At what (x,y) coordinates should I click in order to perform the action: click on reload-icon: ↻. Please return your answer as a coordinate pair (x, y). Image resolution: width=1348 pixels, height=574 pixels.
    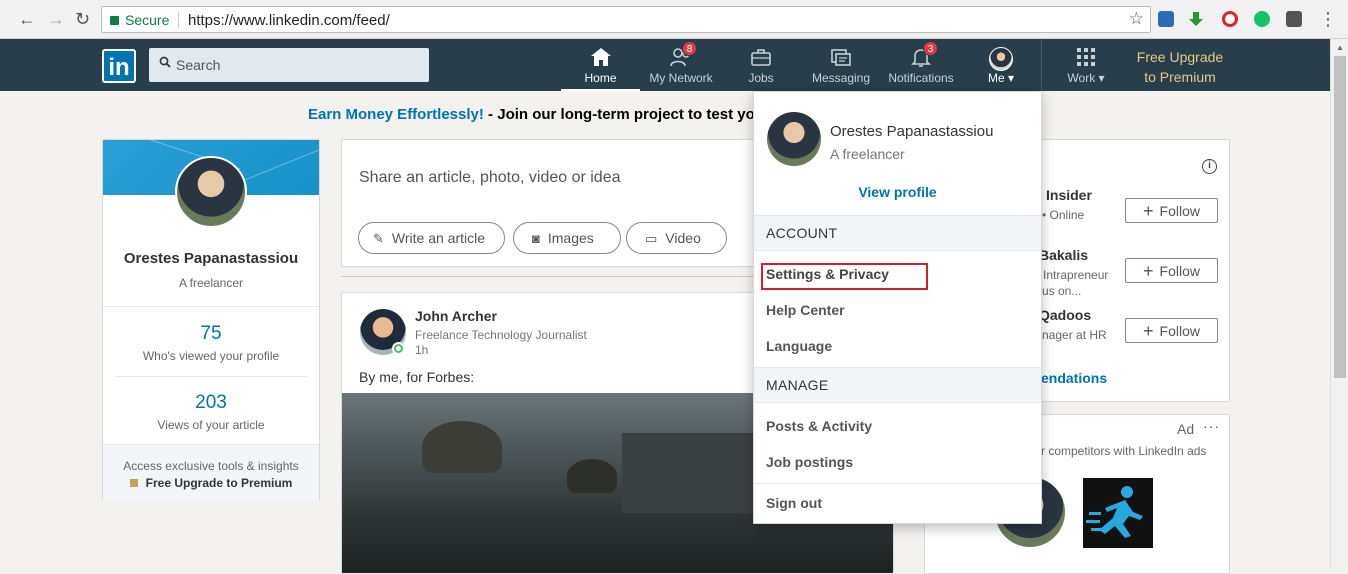
    Looking at the image, I should click on (82, 19).